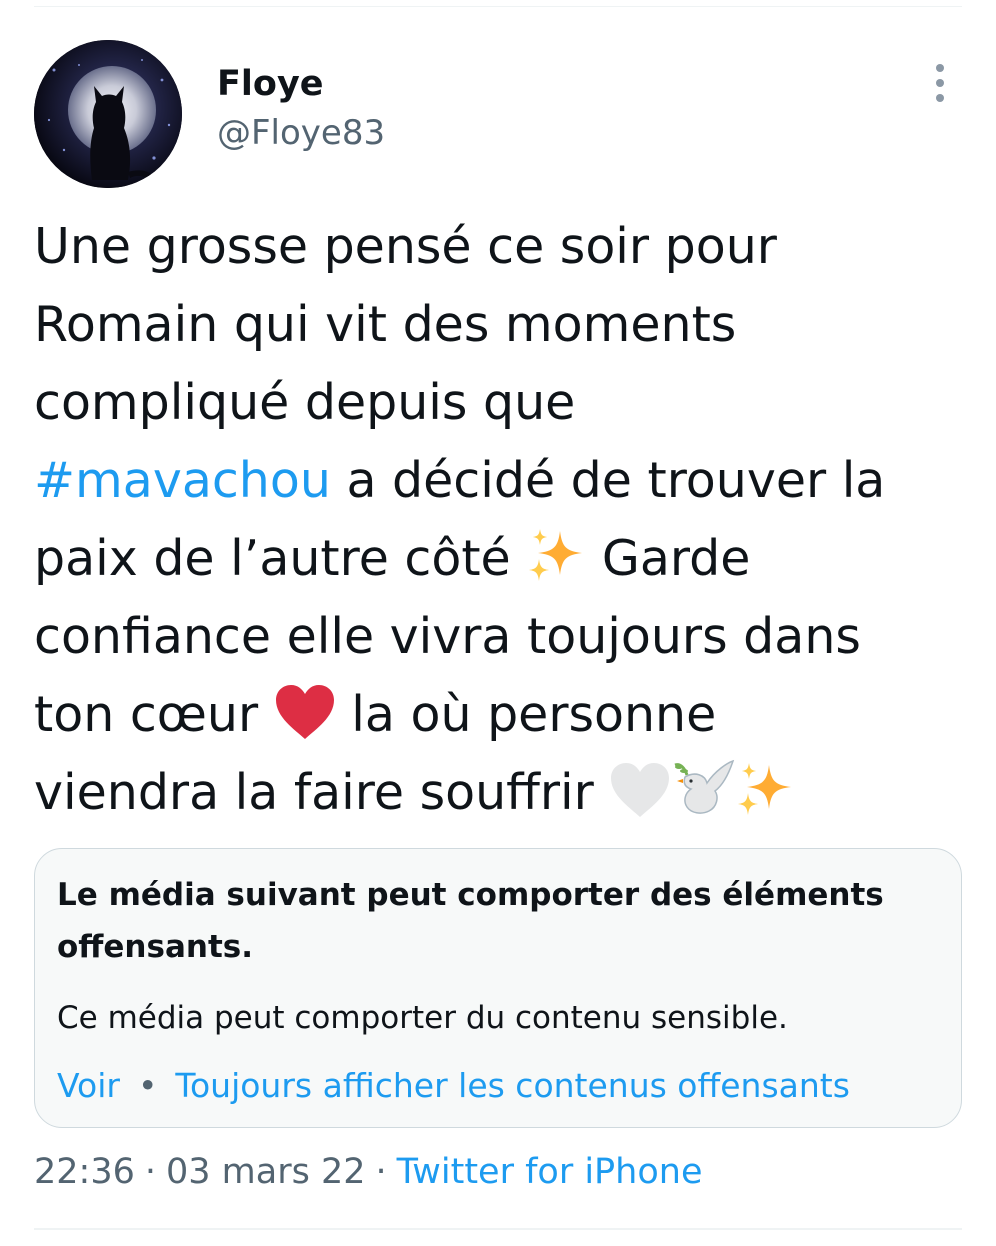 The width and height of the screenshot is (996, 1246). I want to click on tweet-line: confiance elle vivra toujours dans, so click(447, 636).